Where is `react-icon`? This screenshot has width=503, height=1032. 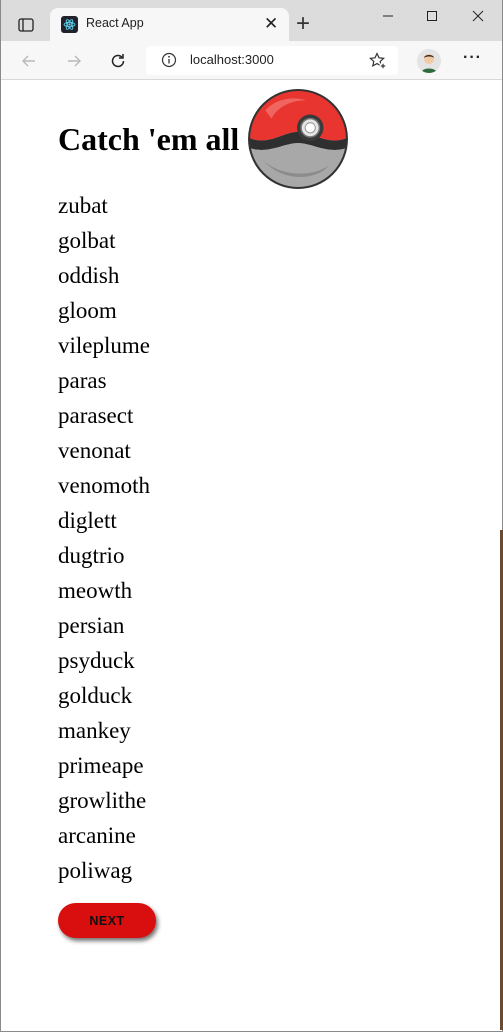
react-icon is located at coordinates (69, 24).